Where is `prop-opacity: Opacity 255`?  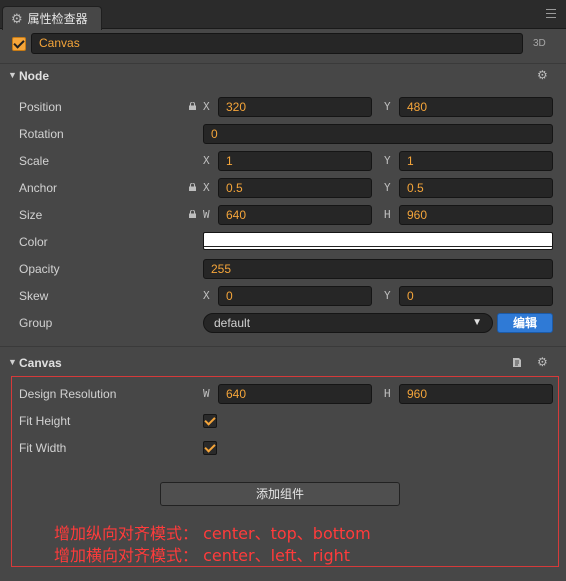 prop-opacity: Opacity 255 is located at coordinates (283, 269).